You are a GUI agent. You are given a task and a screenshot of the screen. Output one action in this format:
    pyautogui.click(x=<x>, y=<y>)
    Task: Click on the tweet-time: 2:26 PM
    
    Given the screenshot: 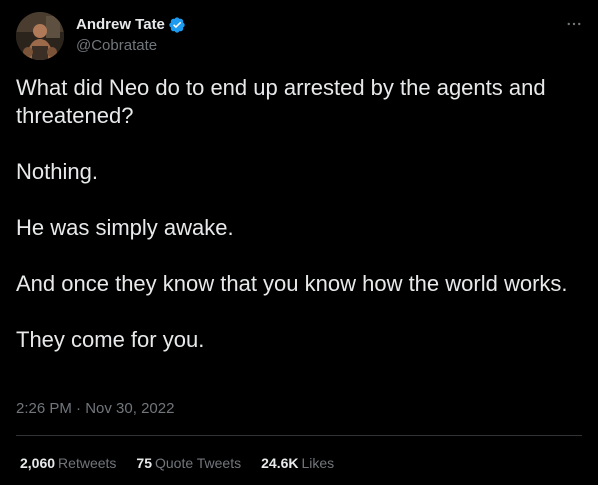 What is the action you would take?
    pyautogui.click(x=44, y=408)
    